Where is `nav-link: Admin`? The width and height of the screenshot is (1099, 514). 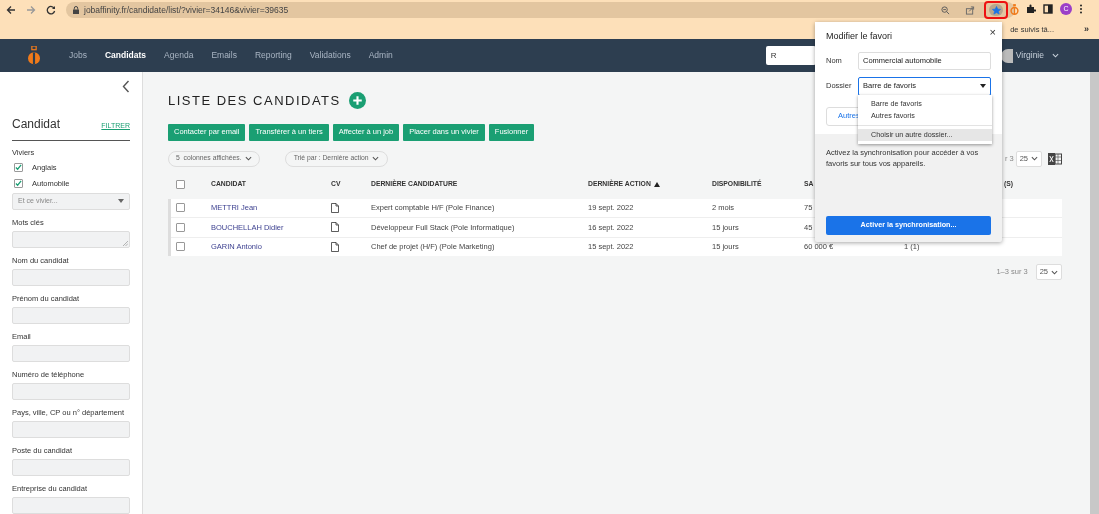 nav-link: Admin is located at coordinates (380, 55).